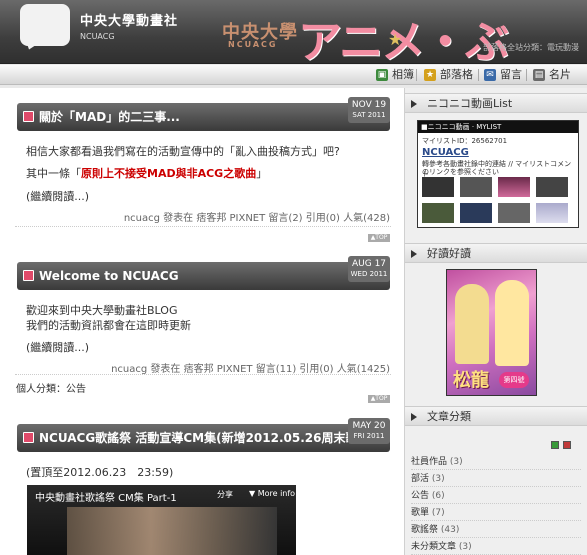  I want to click on post-title: Welcome to NCUACG, so click(109, 276).